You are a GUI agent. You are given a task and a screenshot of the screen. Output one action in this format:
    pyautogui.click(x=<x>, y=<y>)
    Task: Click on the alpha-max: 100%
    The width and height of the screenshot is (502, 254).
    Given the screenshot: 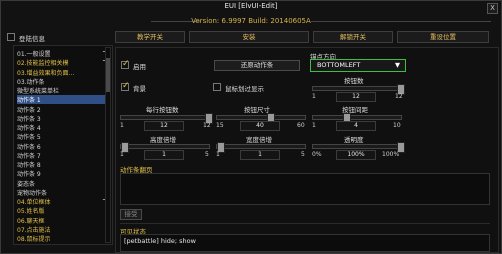 What is the action you would take?
    pyautogui.click(x=391, y=154)
    